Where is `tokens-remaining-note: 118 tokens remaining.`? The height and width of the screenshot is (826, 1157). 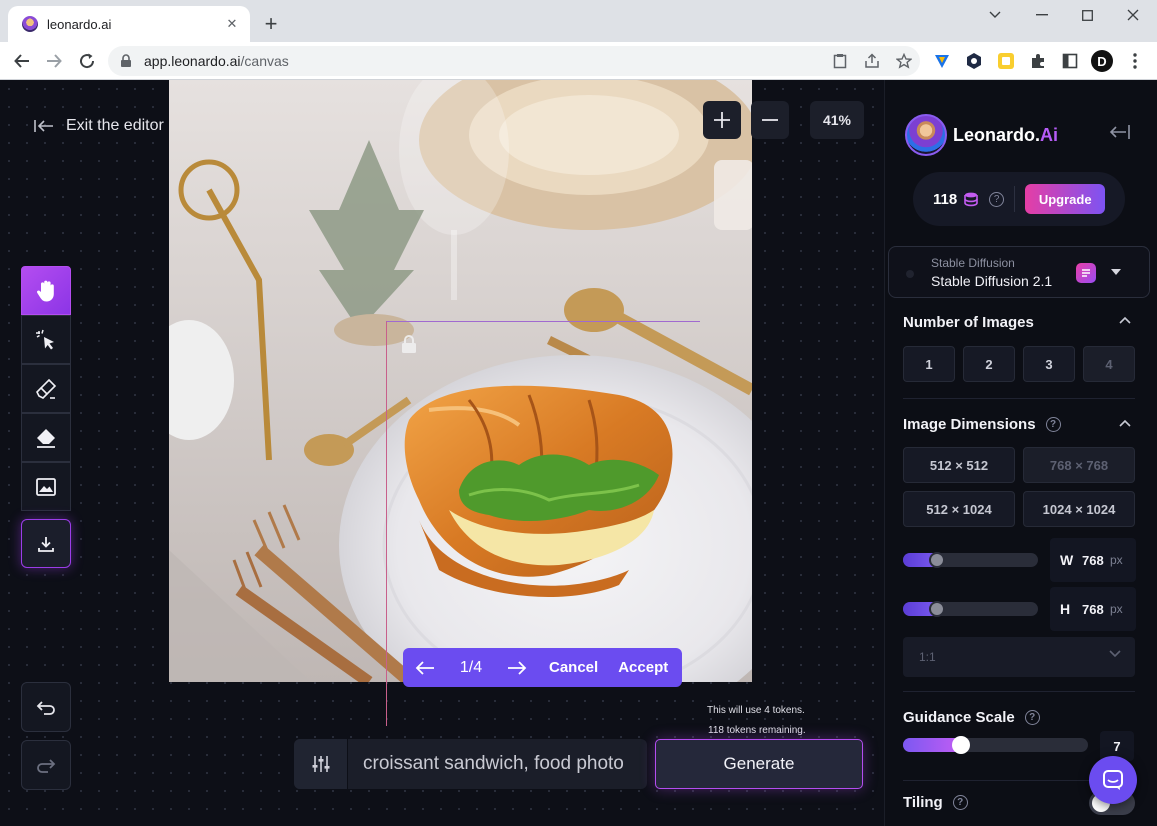 tokens-remaining-note: 118 tokens remaining. is located at coordinates (757, 730).